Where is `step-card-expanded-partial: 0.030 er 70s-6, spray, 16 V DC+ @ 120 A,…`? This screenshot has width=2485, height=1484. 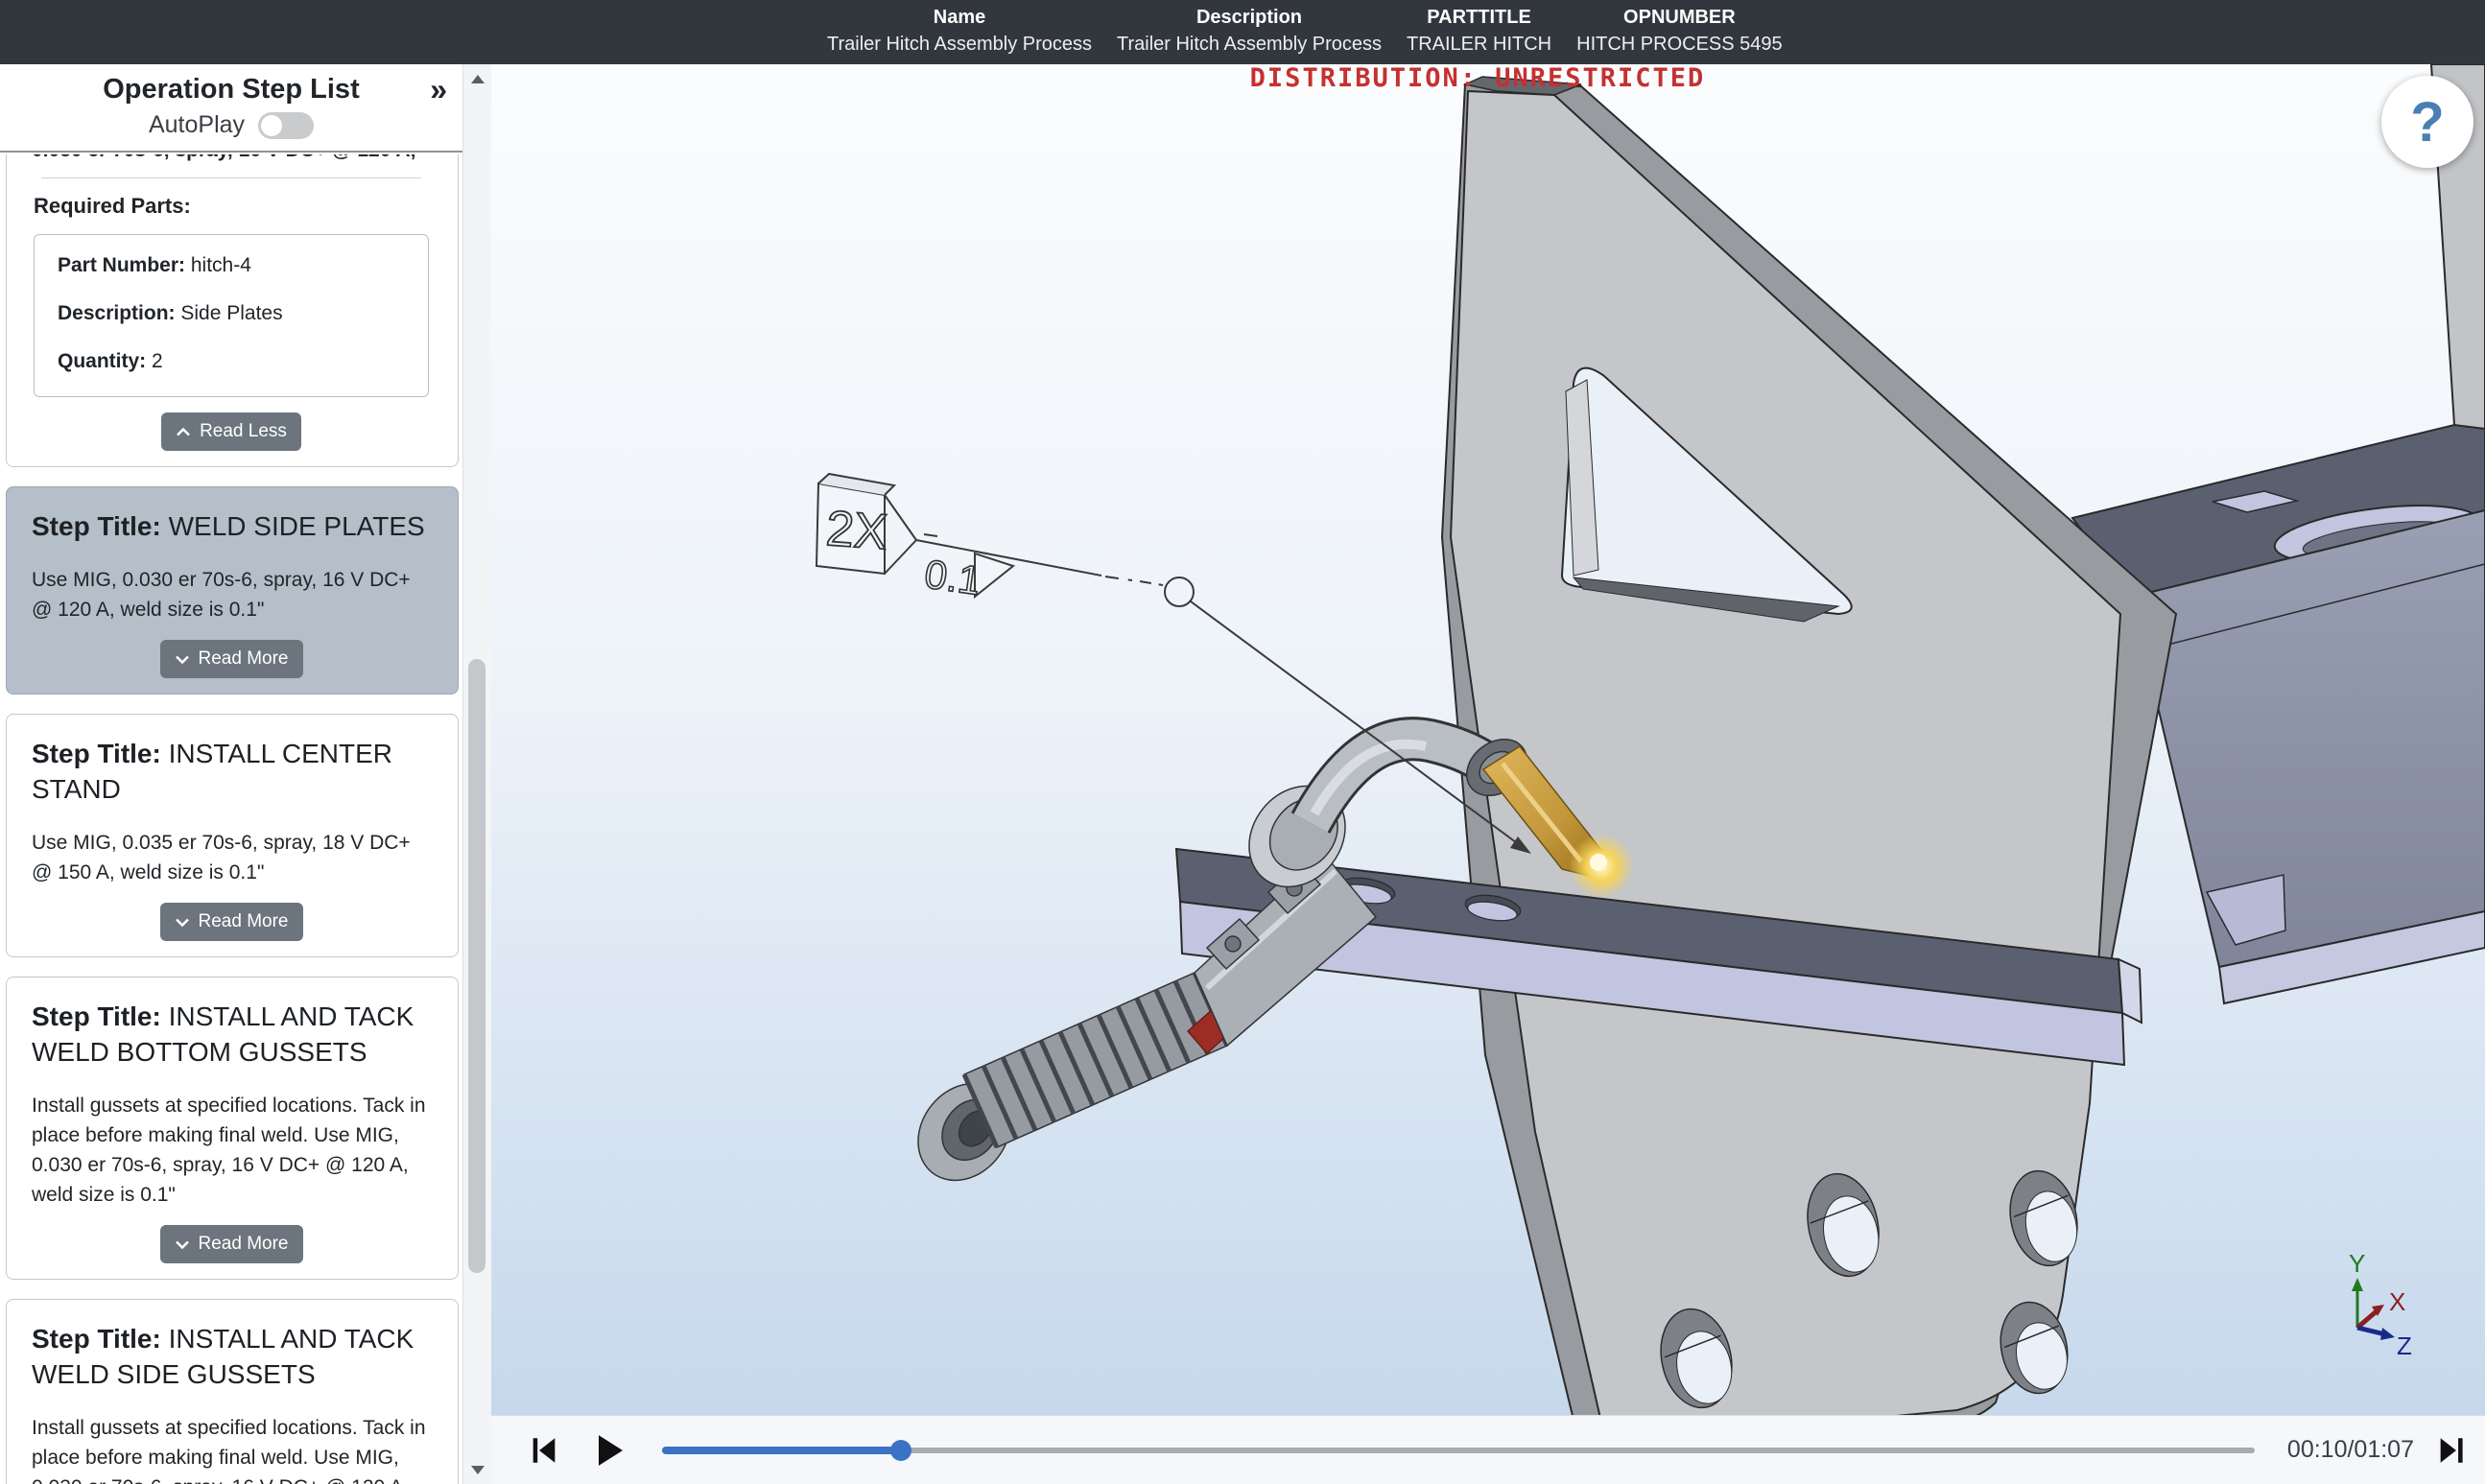
step-card-expanded-partial: 0.030 er 70s-6, spray, 16 V DC+ @ 120 A,… is located at coordinates (232, 311).